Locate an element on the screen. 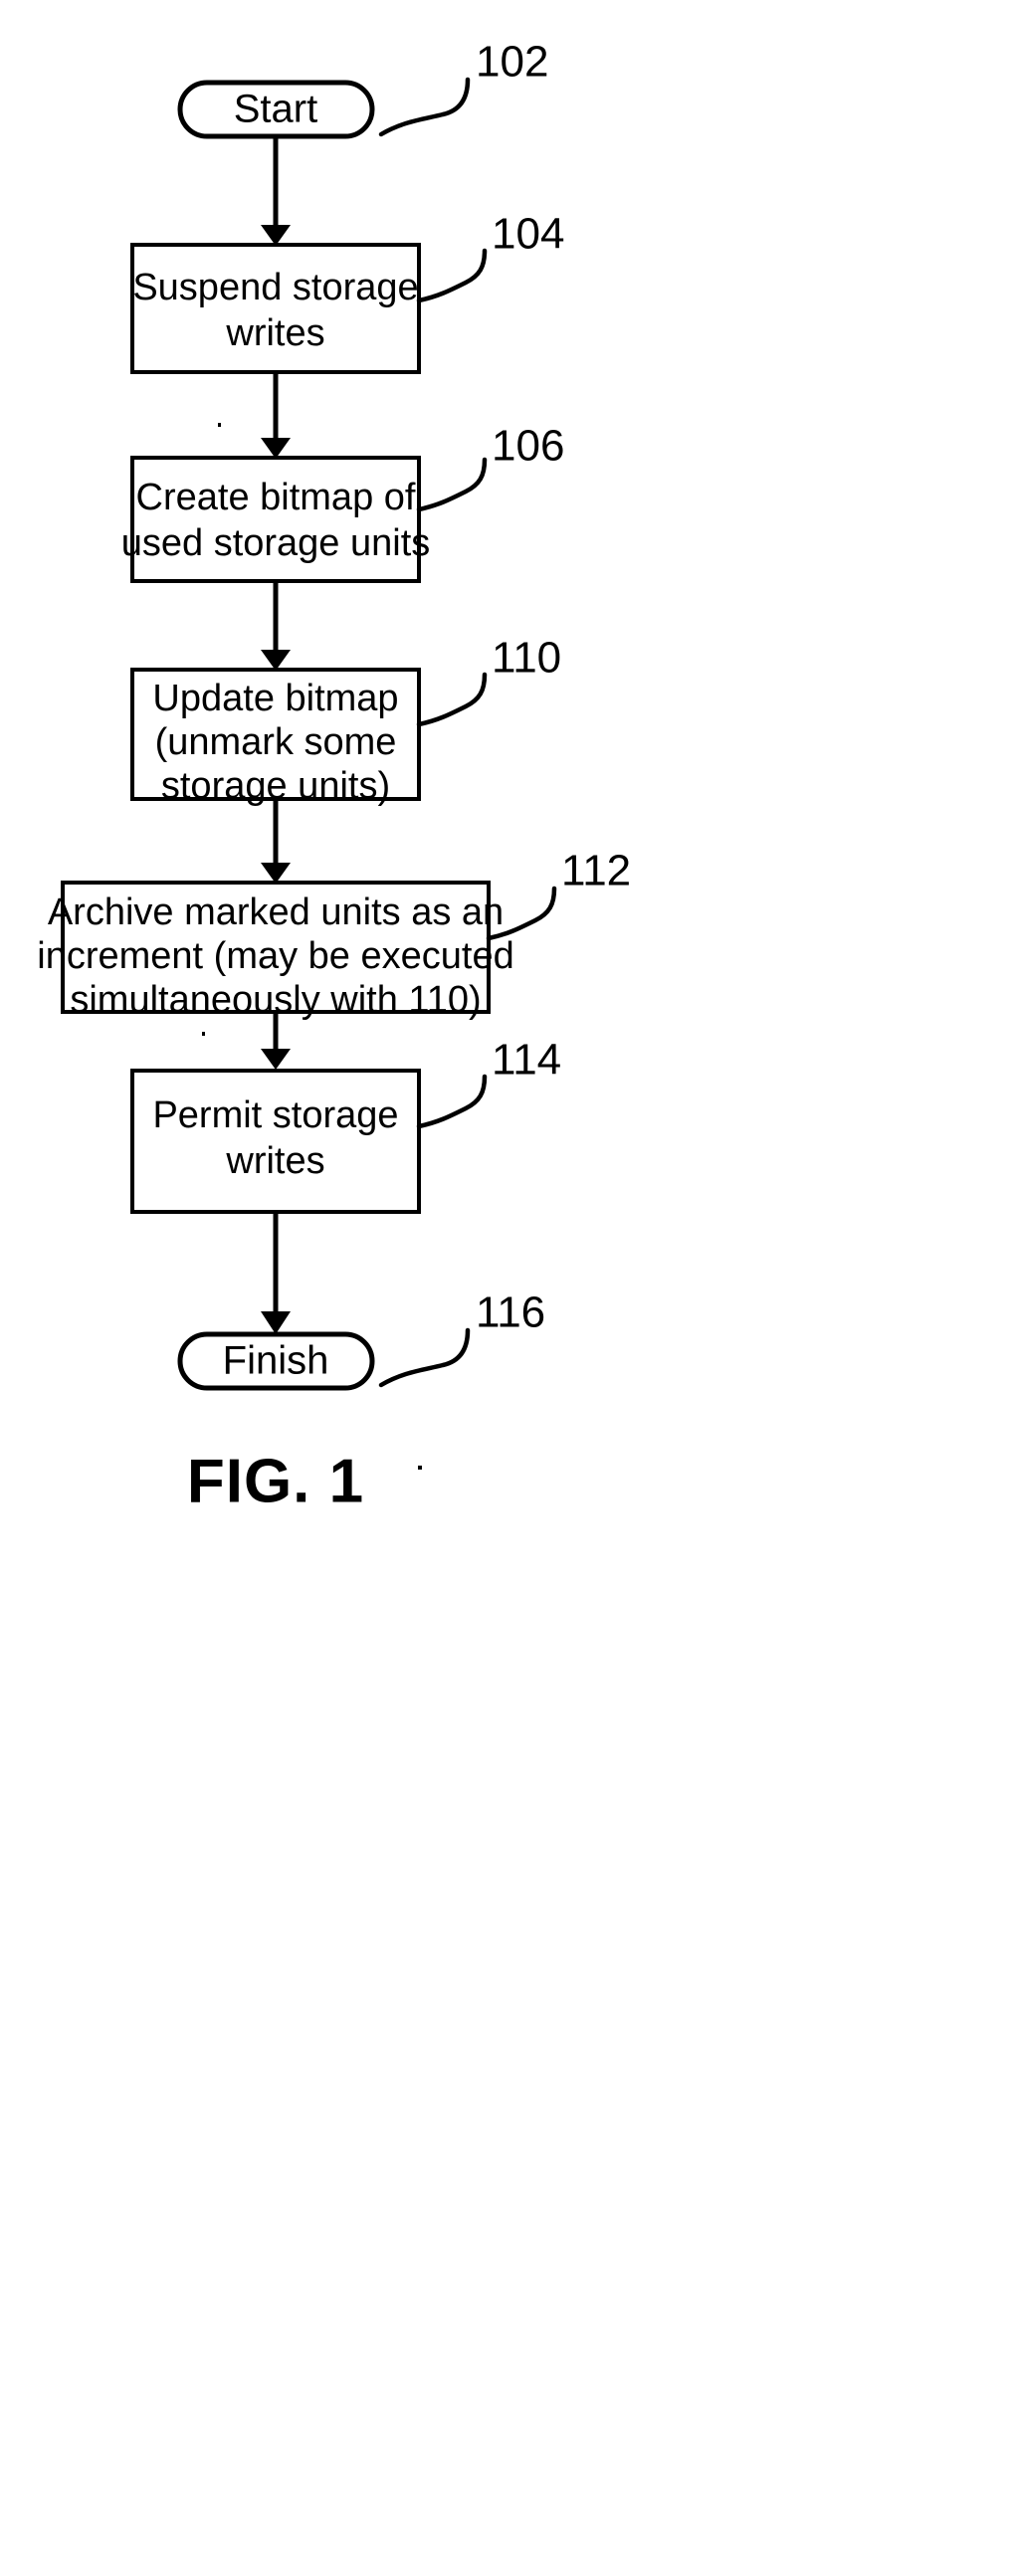  node-104-suspend-storage-writes: Suspend storage writes is located at coordinates (275, 308).